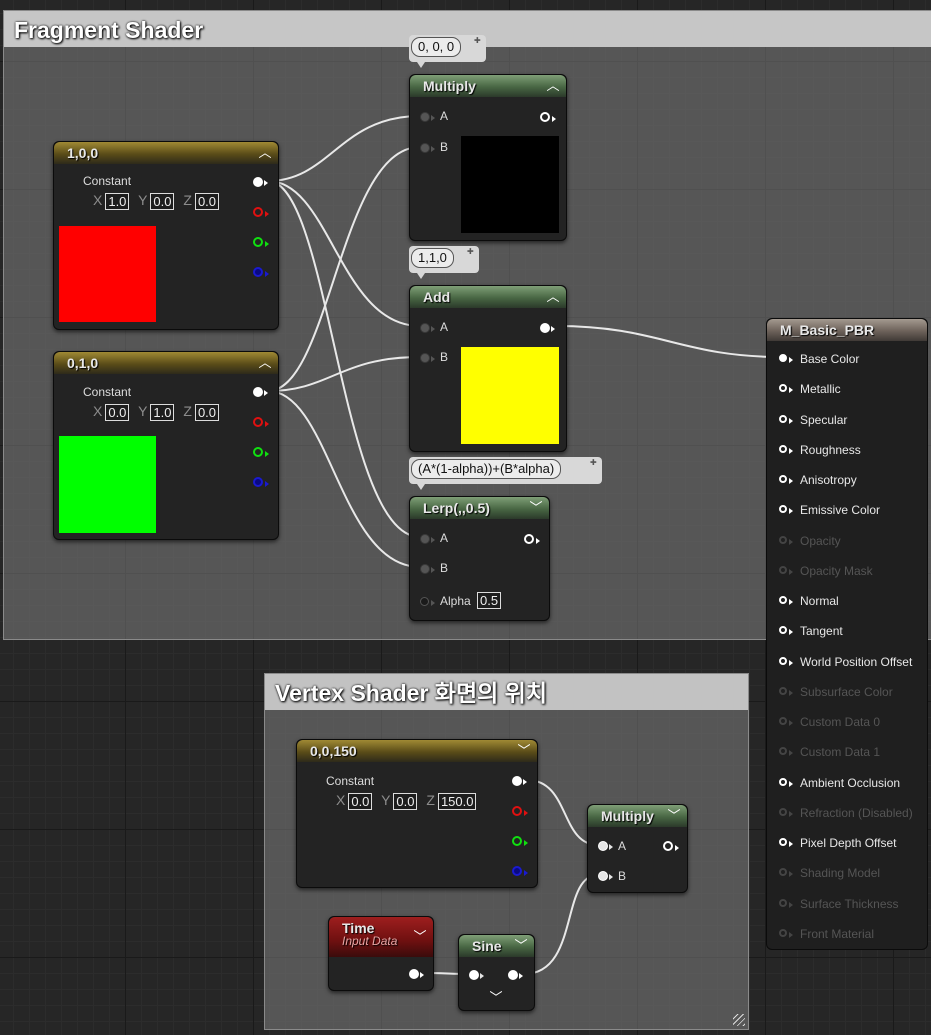 The image size is (931, 1035). I want to click on add-result-tooltip: 1,1,0 ✚, so click(444, 262).